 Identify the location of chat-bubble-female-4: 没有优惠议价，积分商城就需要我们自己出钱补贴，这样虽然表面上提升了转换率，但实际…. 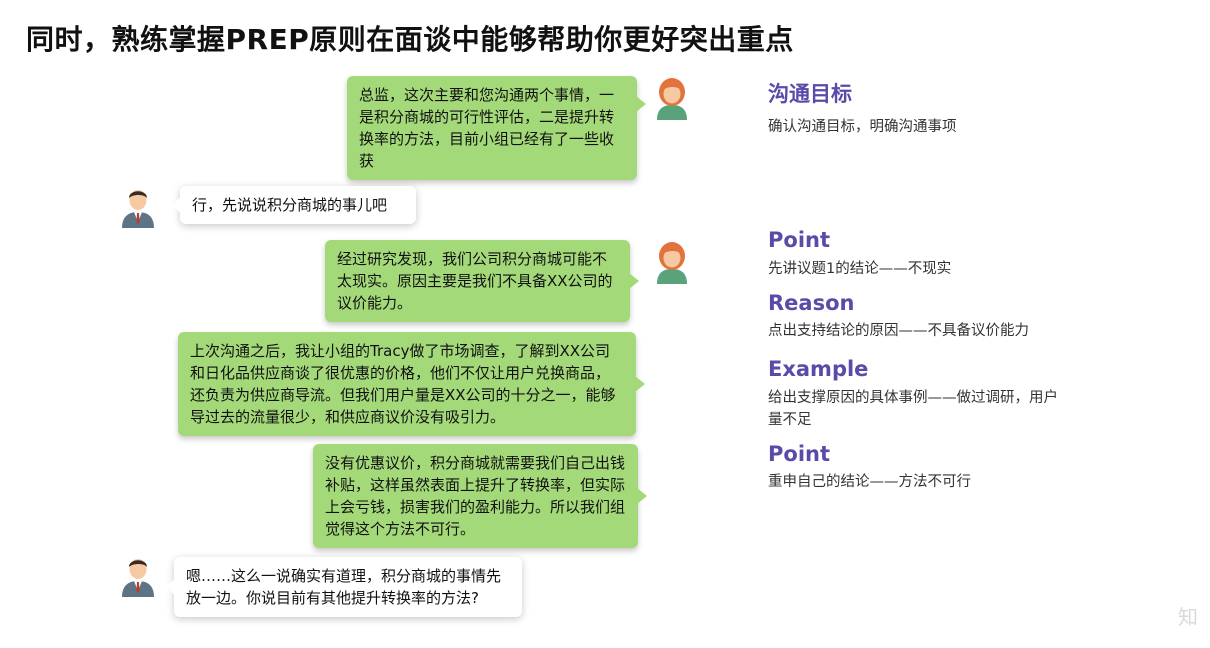
(480, 496).